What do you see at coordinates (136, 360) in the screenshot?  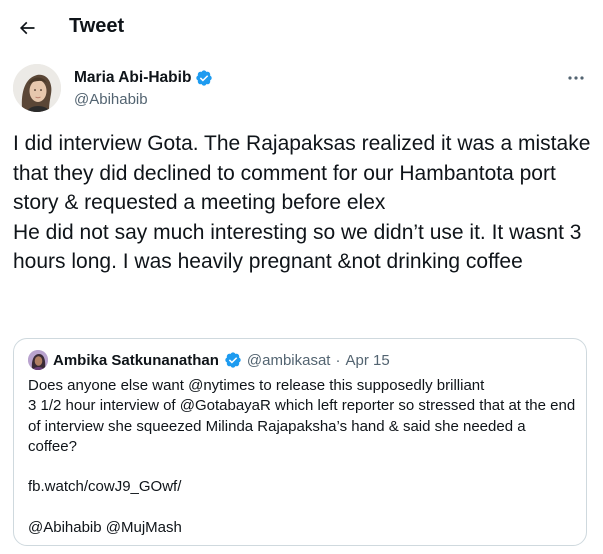 I see `quoted-author-name: Ambika Satkunanathan` at bounding box center [136, 360].